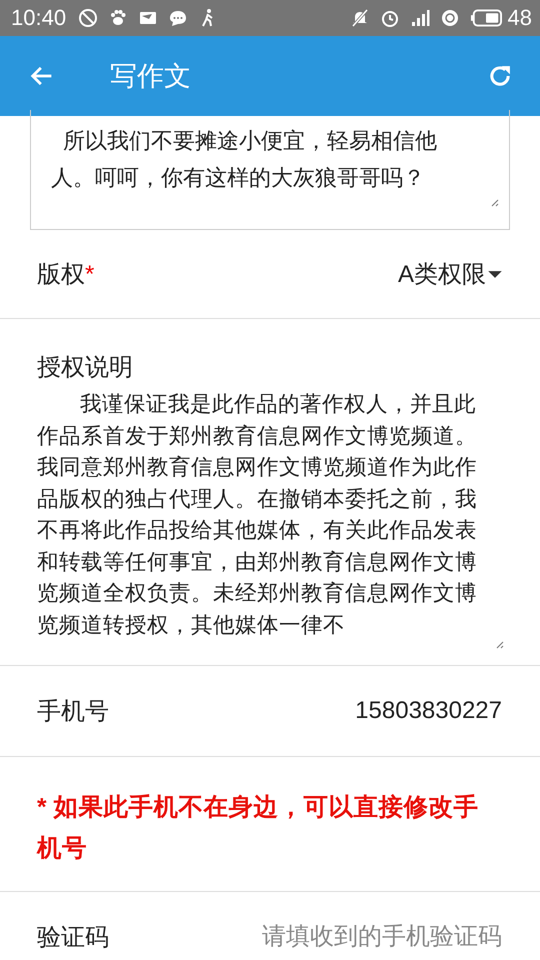 The width and height of the screenshot is (540, 960). I want to click on field-label: 手机号, so click(73, 712).